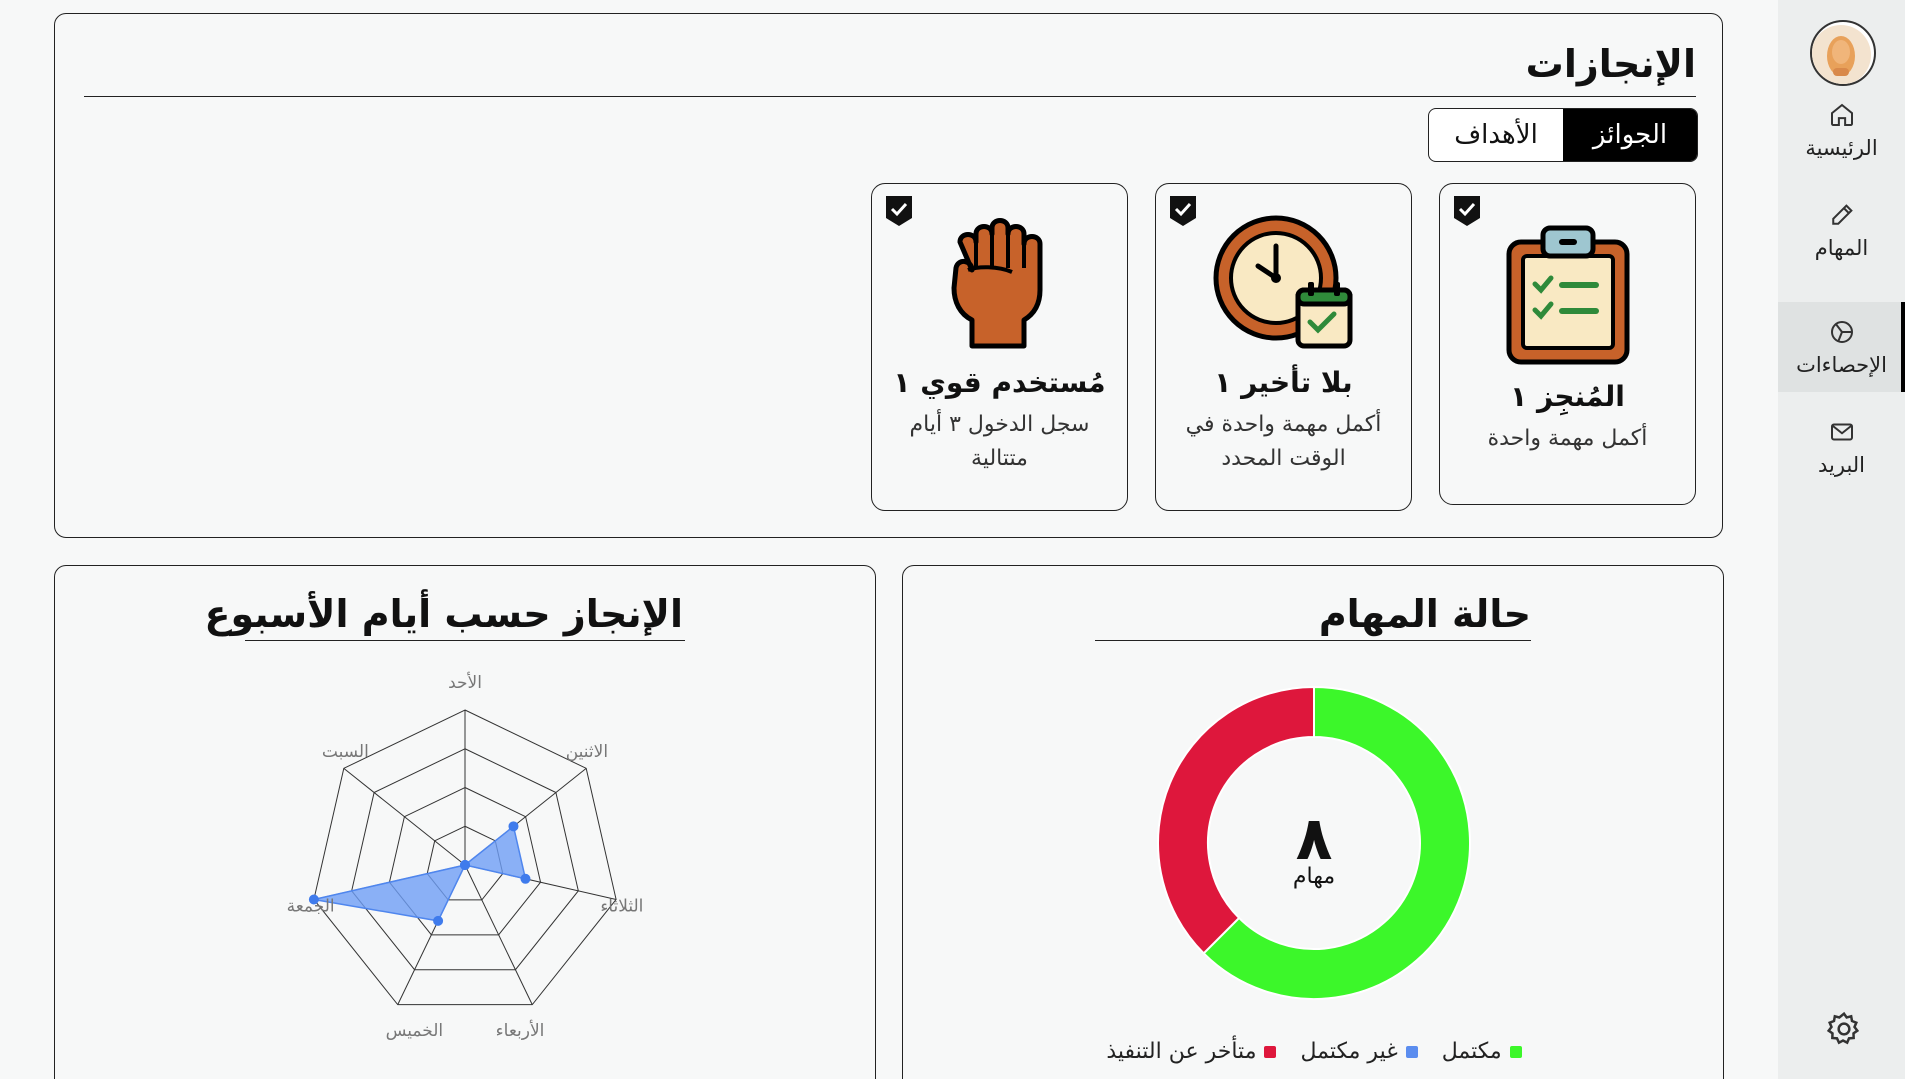 This screenshot has height=1079, width=1905. I want to click on chart-legend: مكتمل غير مكتمل متأخر عن التنفيذ, so click(1314, 1051).